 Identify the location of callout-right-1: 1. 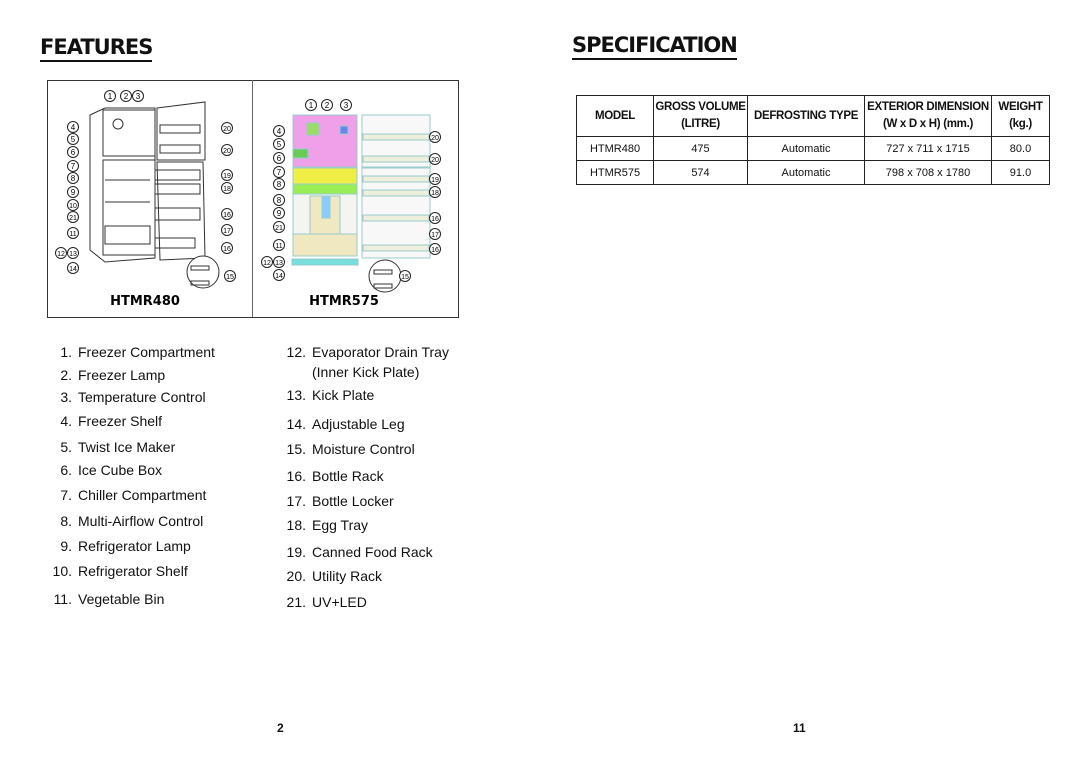
(311, 105).